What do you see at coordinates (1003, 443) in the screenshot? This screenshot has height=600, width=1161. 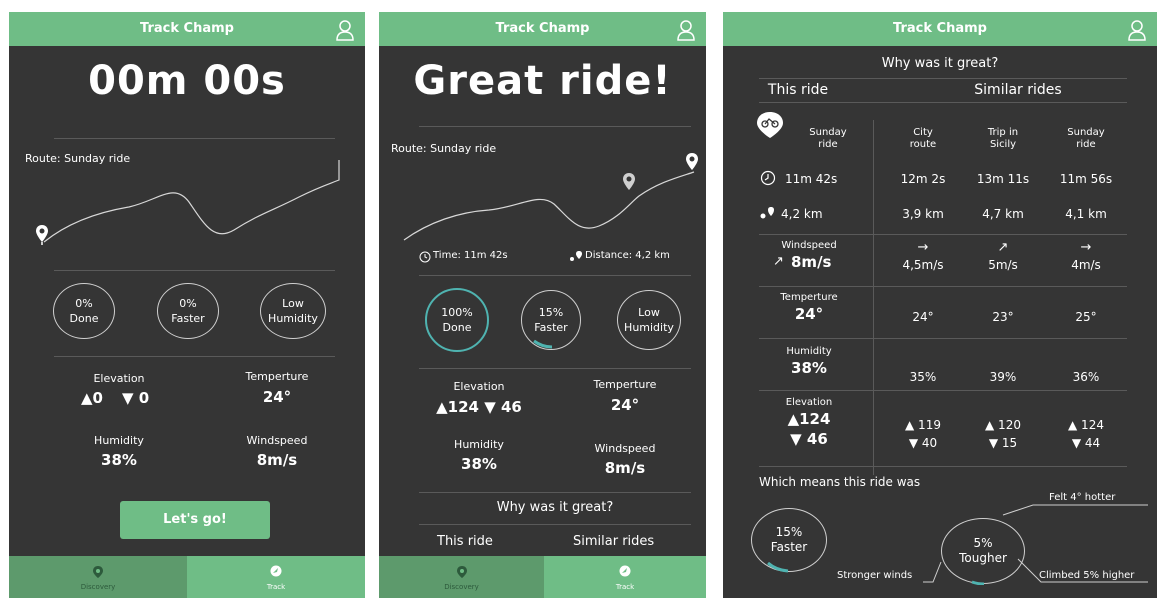 I see `sim2-elevation-down: ▼ 15` at bounding box center [1003, 443].